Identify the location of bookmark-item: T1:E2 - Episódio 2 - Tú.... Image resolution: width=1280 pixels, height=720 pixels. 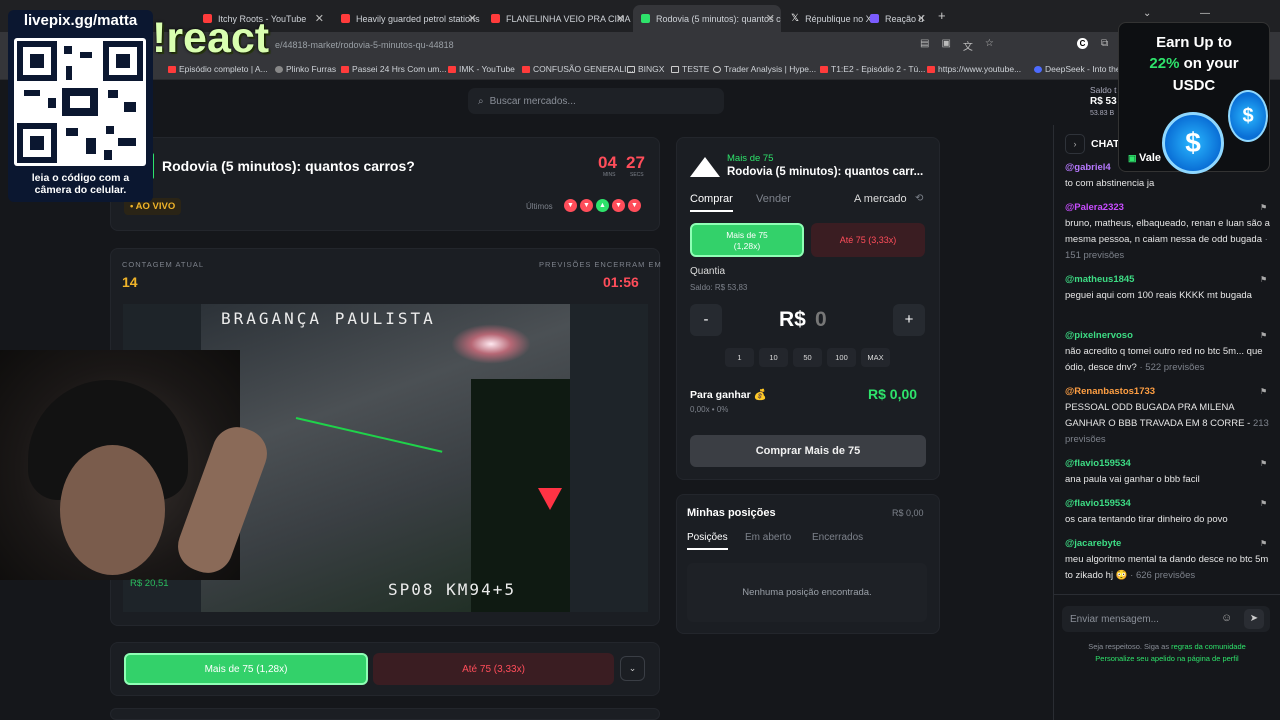
(872, 69).